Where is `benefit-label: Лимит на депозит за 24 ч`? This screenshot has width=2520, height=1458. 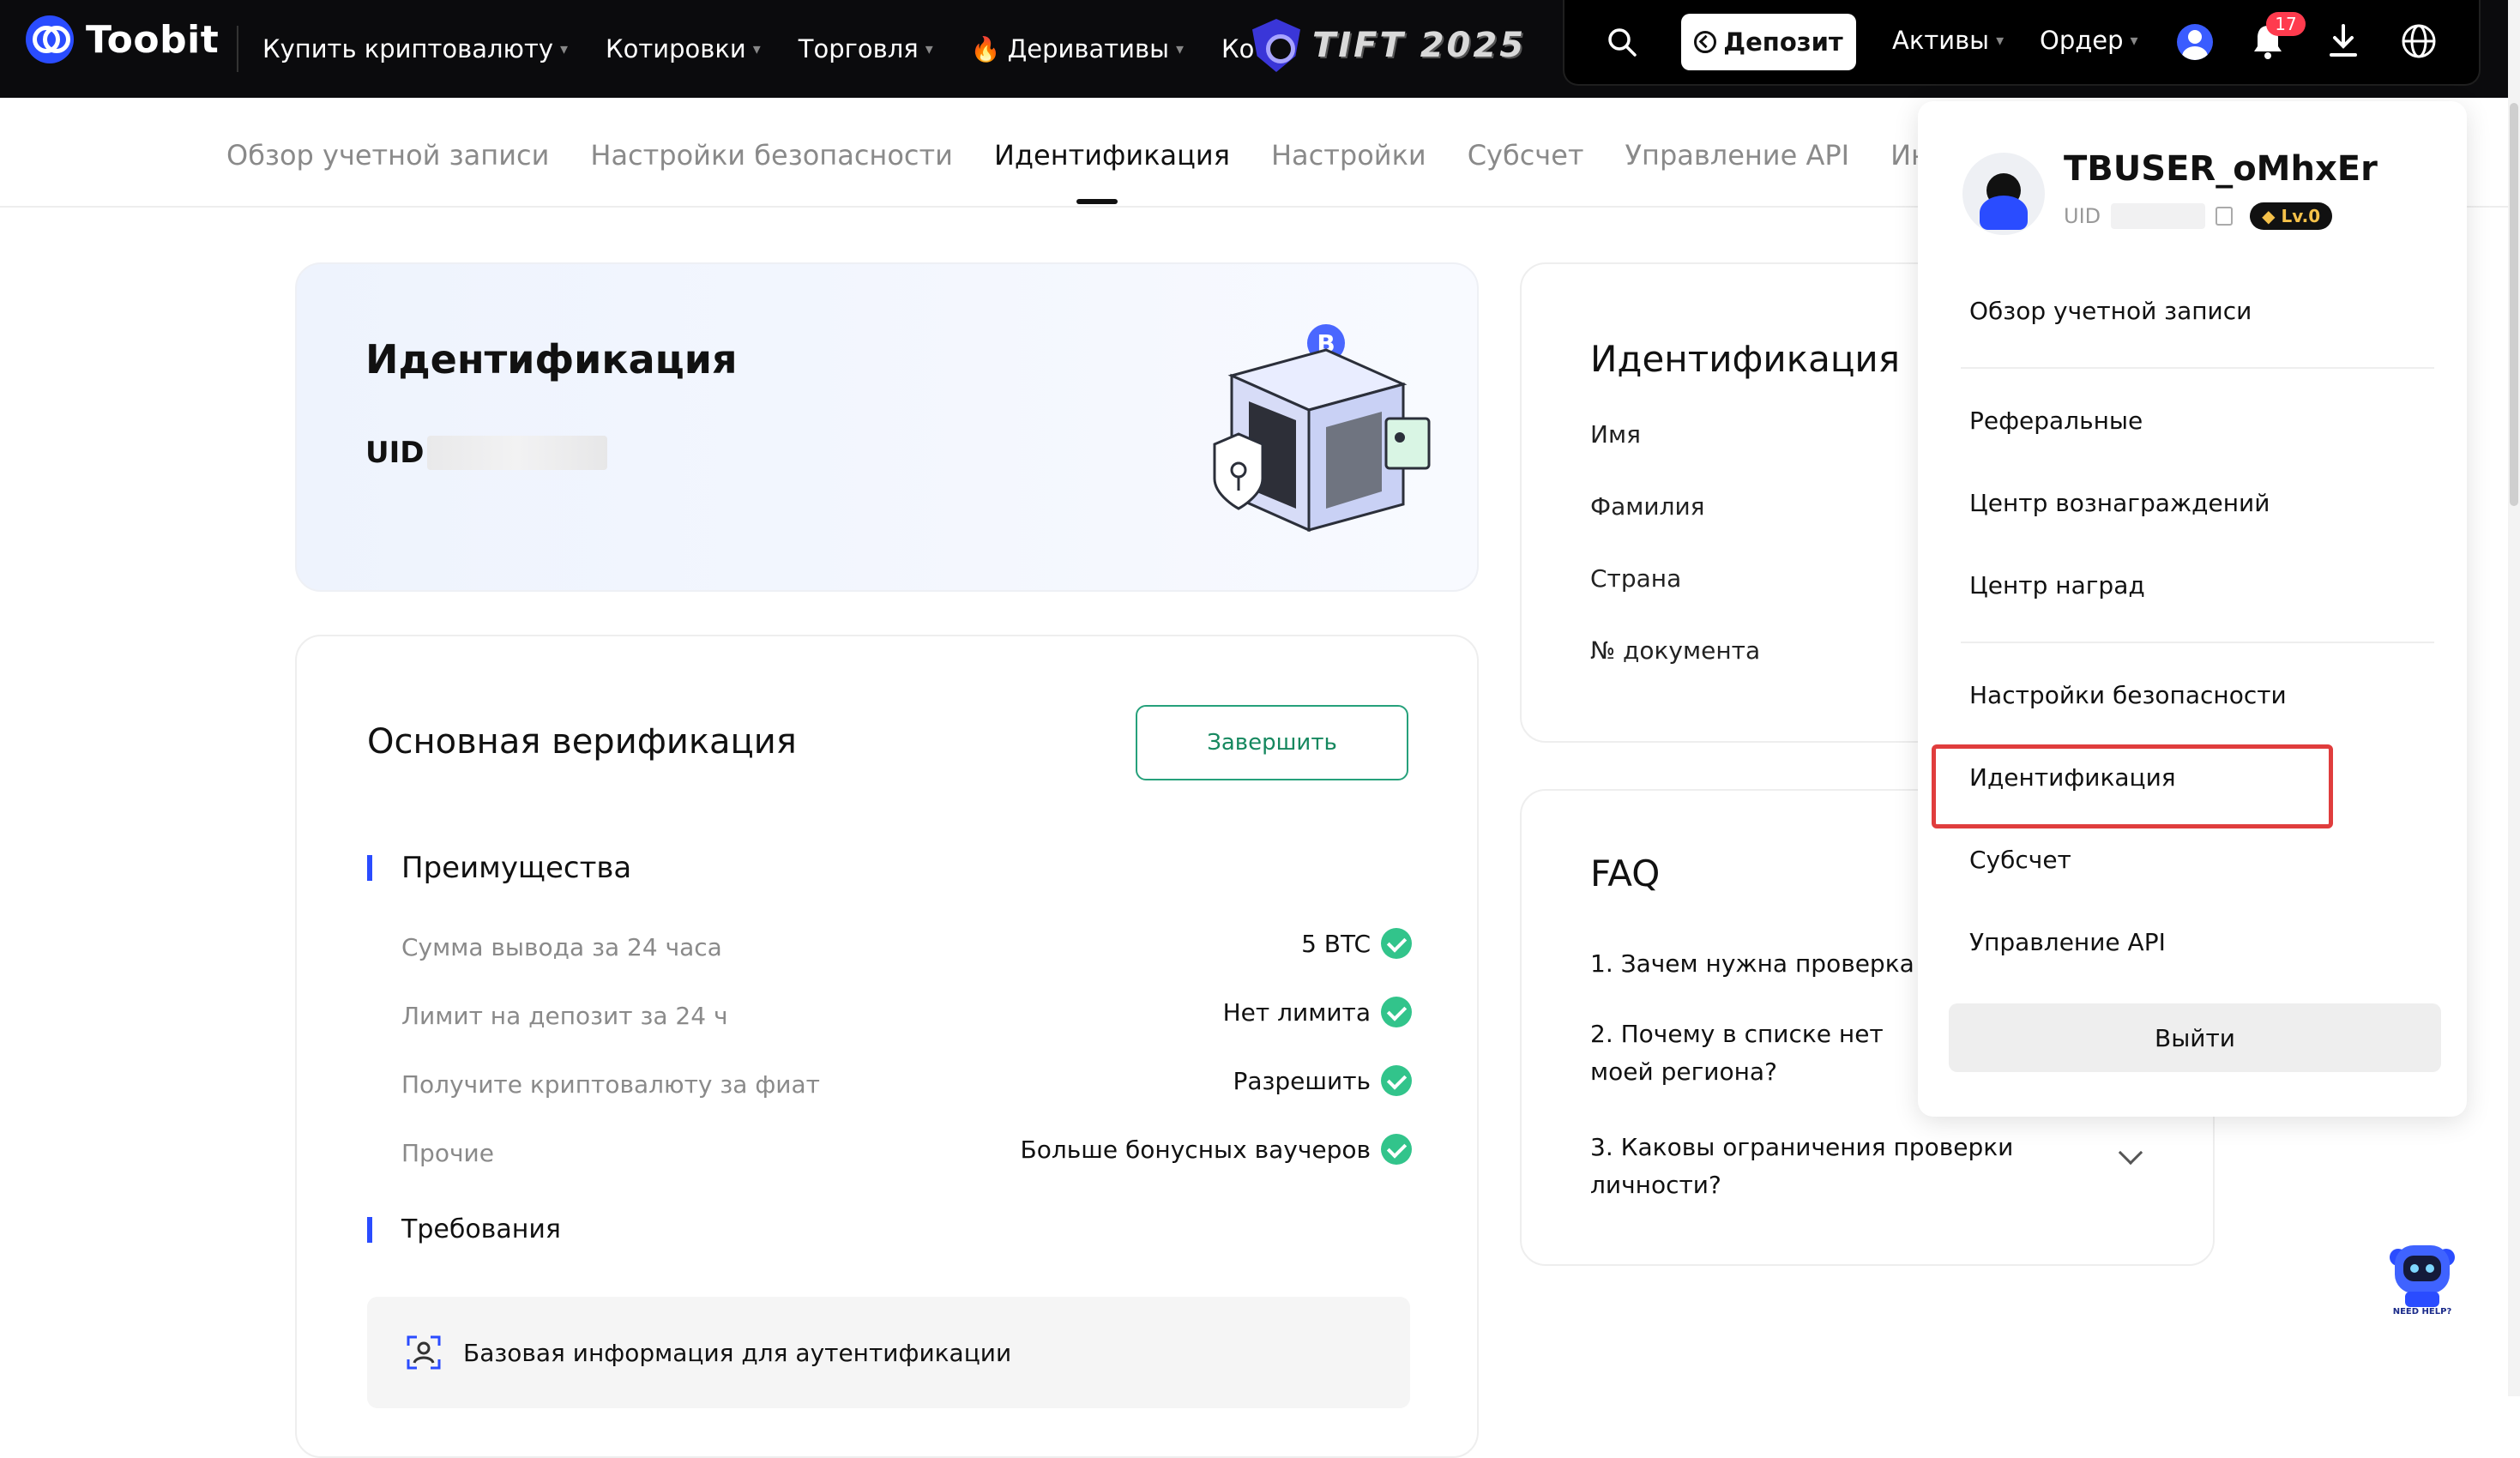 benefit-label: Лимит на депозит за 24 ч is located at coordinates (564, 1016).